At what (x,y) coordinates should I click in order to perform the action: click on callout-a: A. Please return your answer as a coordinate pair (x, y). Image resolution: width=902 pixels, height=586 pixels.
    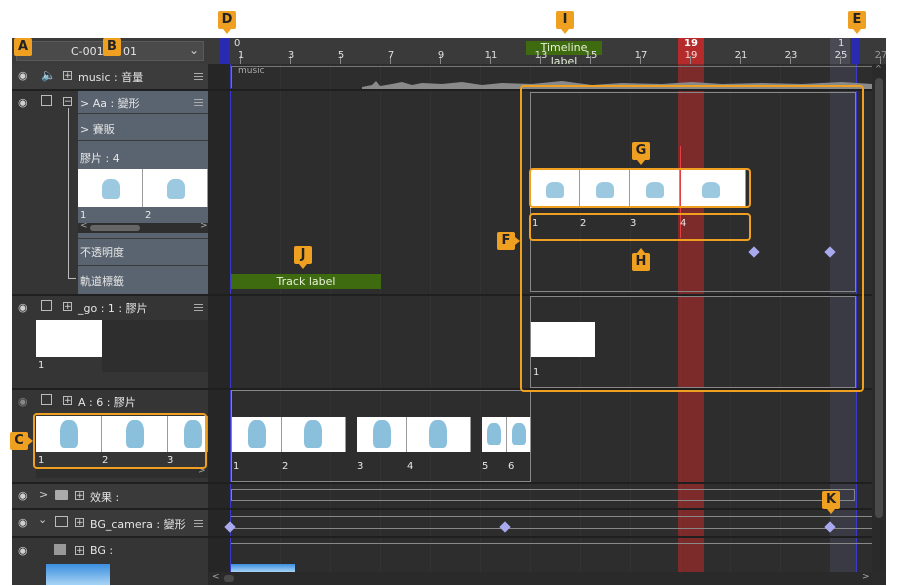
    Looking at the image, I should click on (23, 47).